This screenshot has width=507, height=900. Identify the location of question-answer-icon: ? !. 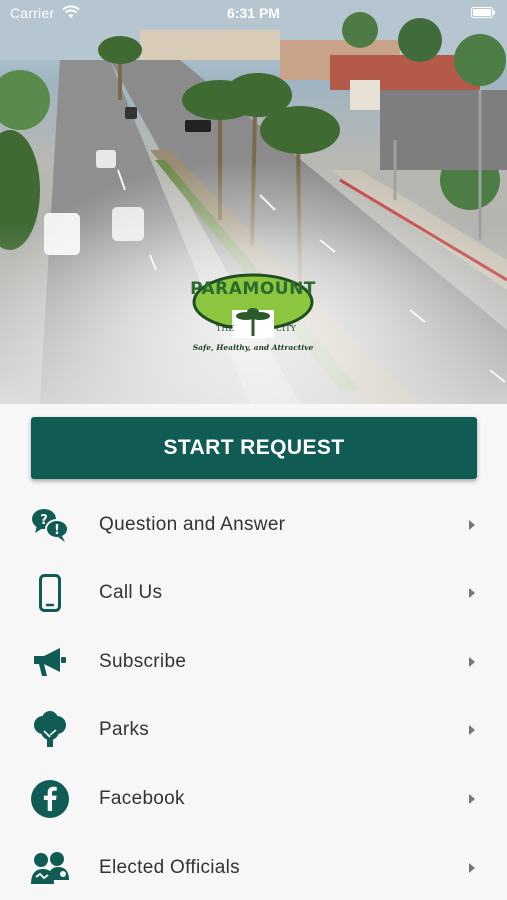
(50, 525).